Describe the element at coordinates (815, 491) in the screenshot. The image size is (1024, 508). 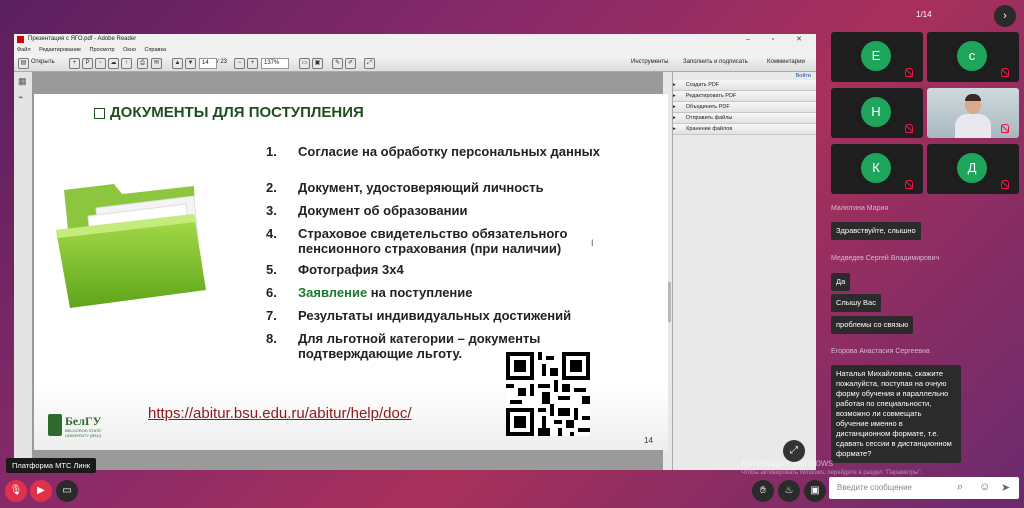
I see `layout-icon: ▣` at that location.